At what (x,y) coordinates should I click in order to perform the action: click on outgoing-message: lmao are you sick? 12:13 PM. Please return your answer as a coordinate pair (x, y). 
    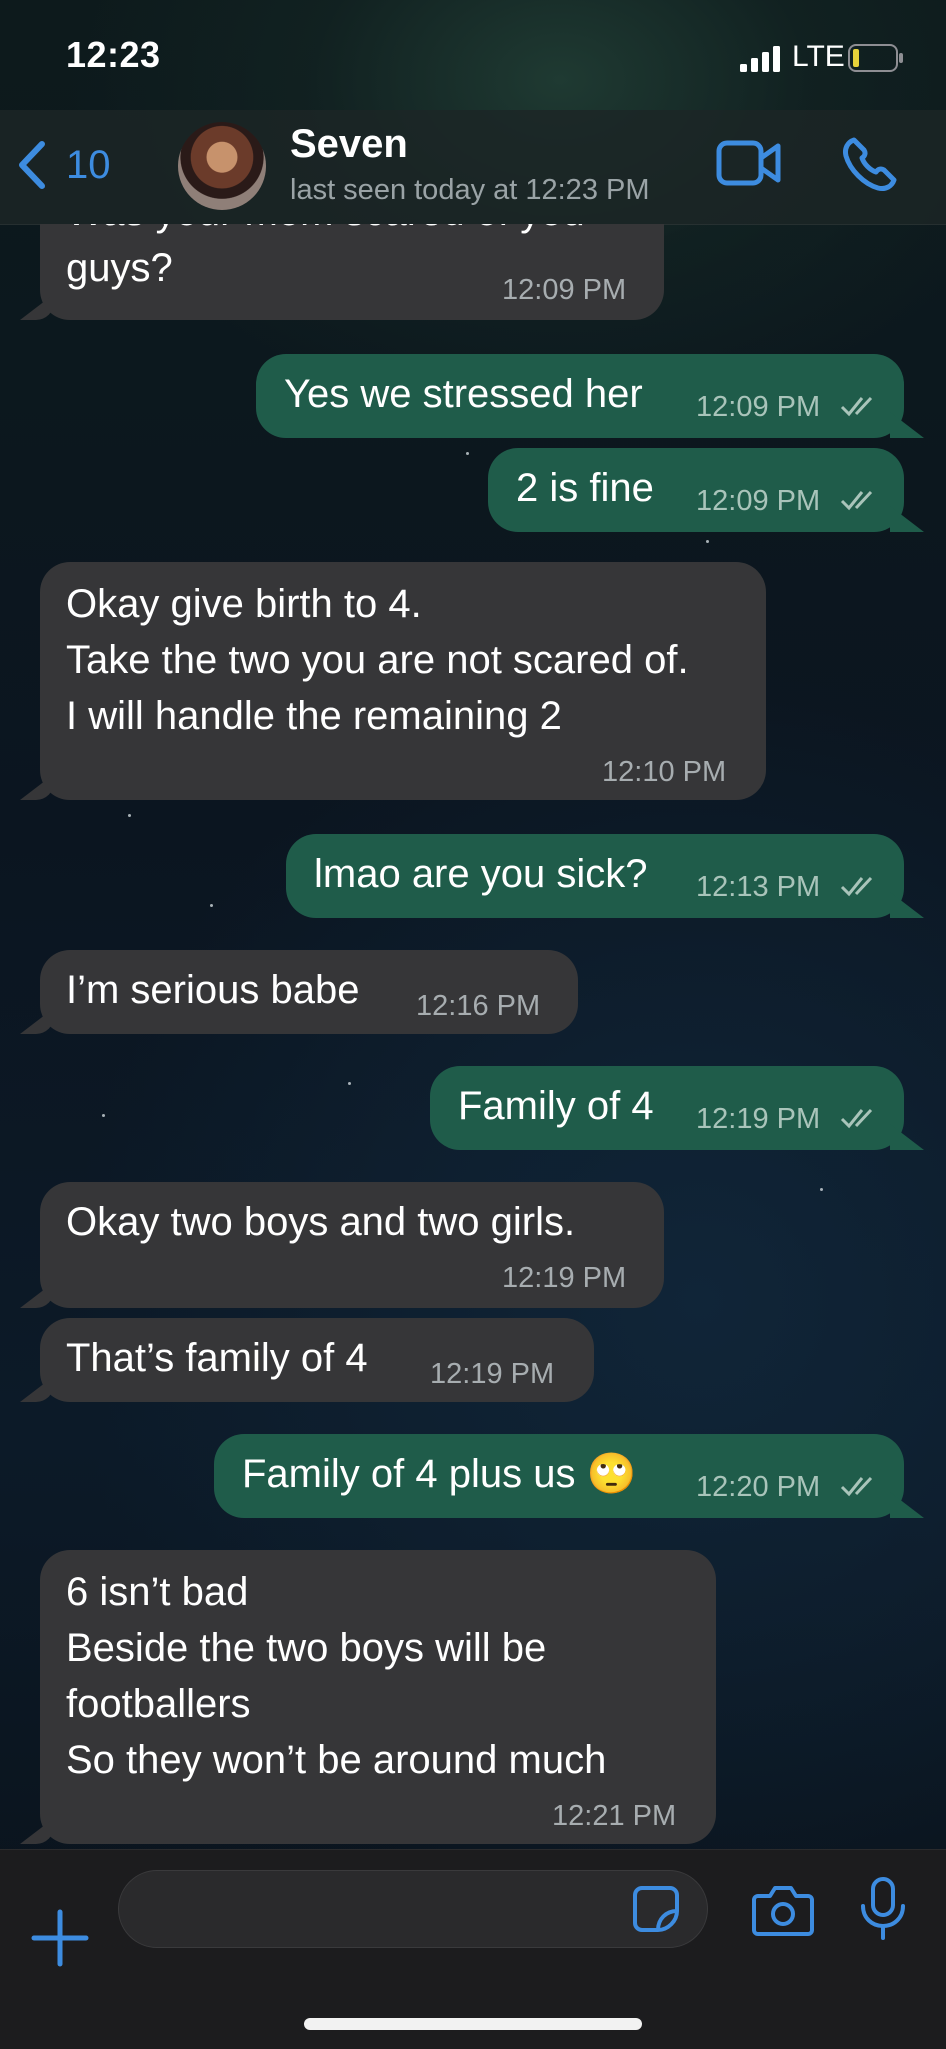
    Looking at the image, I should click on (595, 876).